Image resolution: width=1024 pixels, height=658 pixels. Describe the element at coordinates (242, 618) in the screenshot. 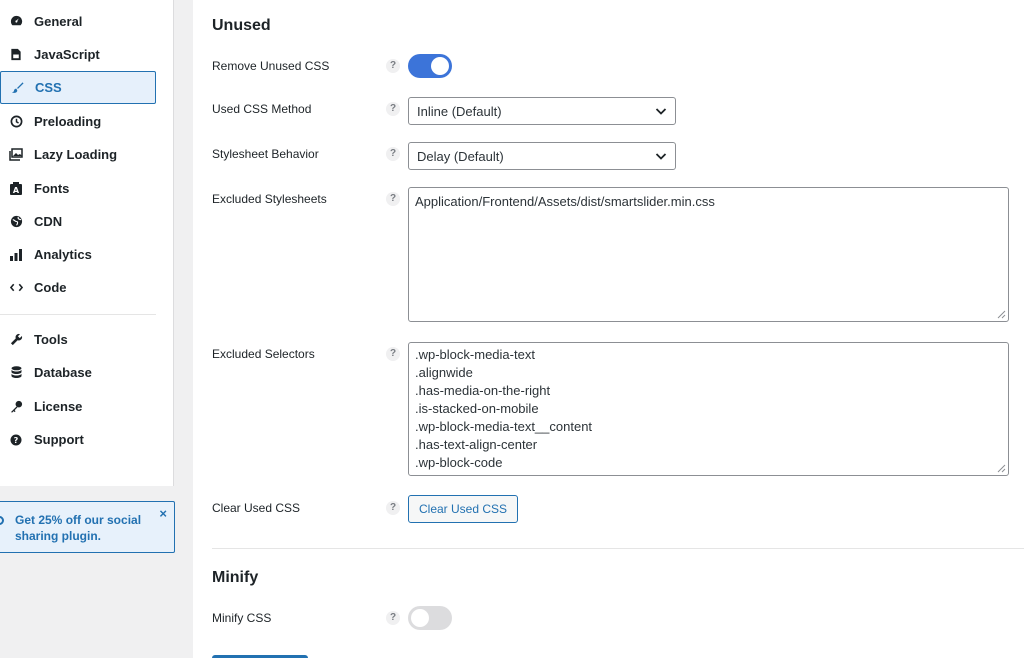

I see `minify-css-label: Minify CSS` at that location.